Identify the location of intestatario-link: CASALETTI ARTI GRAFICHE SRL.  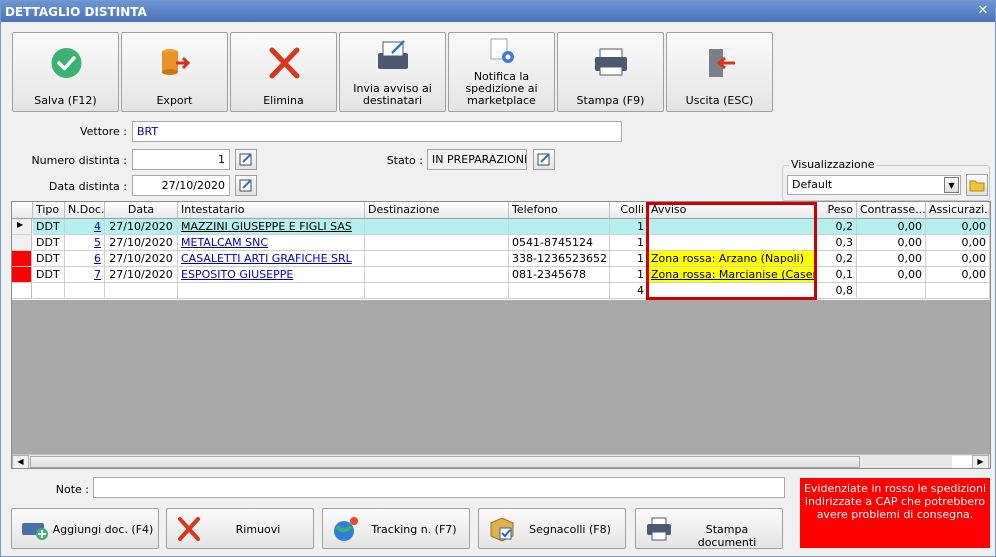
(266, 258).